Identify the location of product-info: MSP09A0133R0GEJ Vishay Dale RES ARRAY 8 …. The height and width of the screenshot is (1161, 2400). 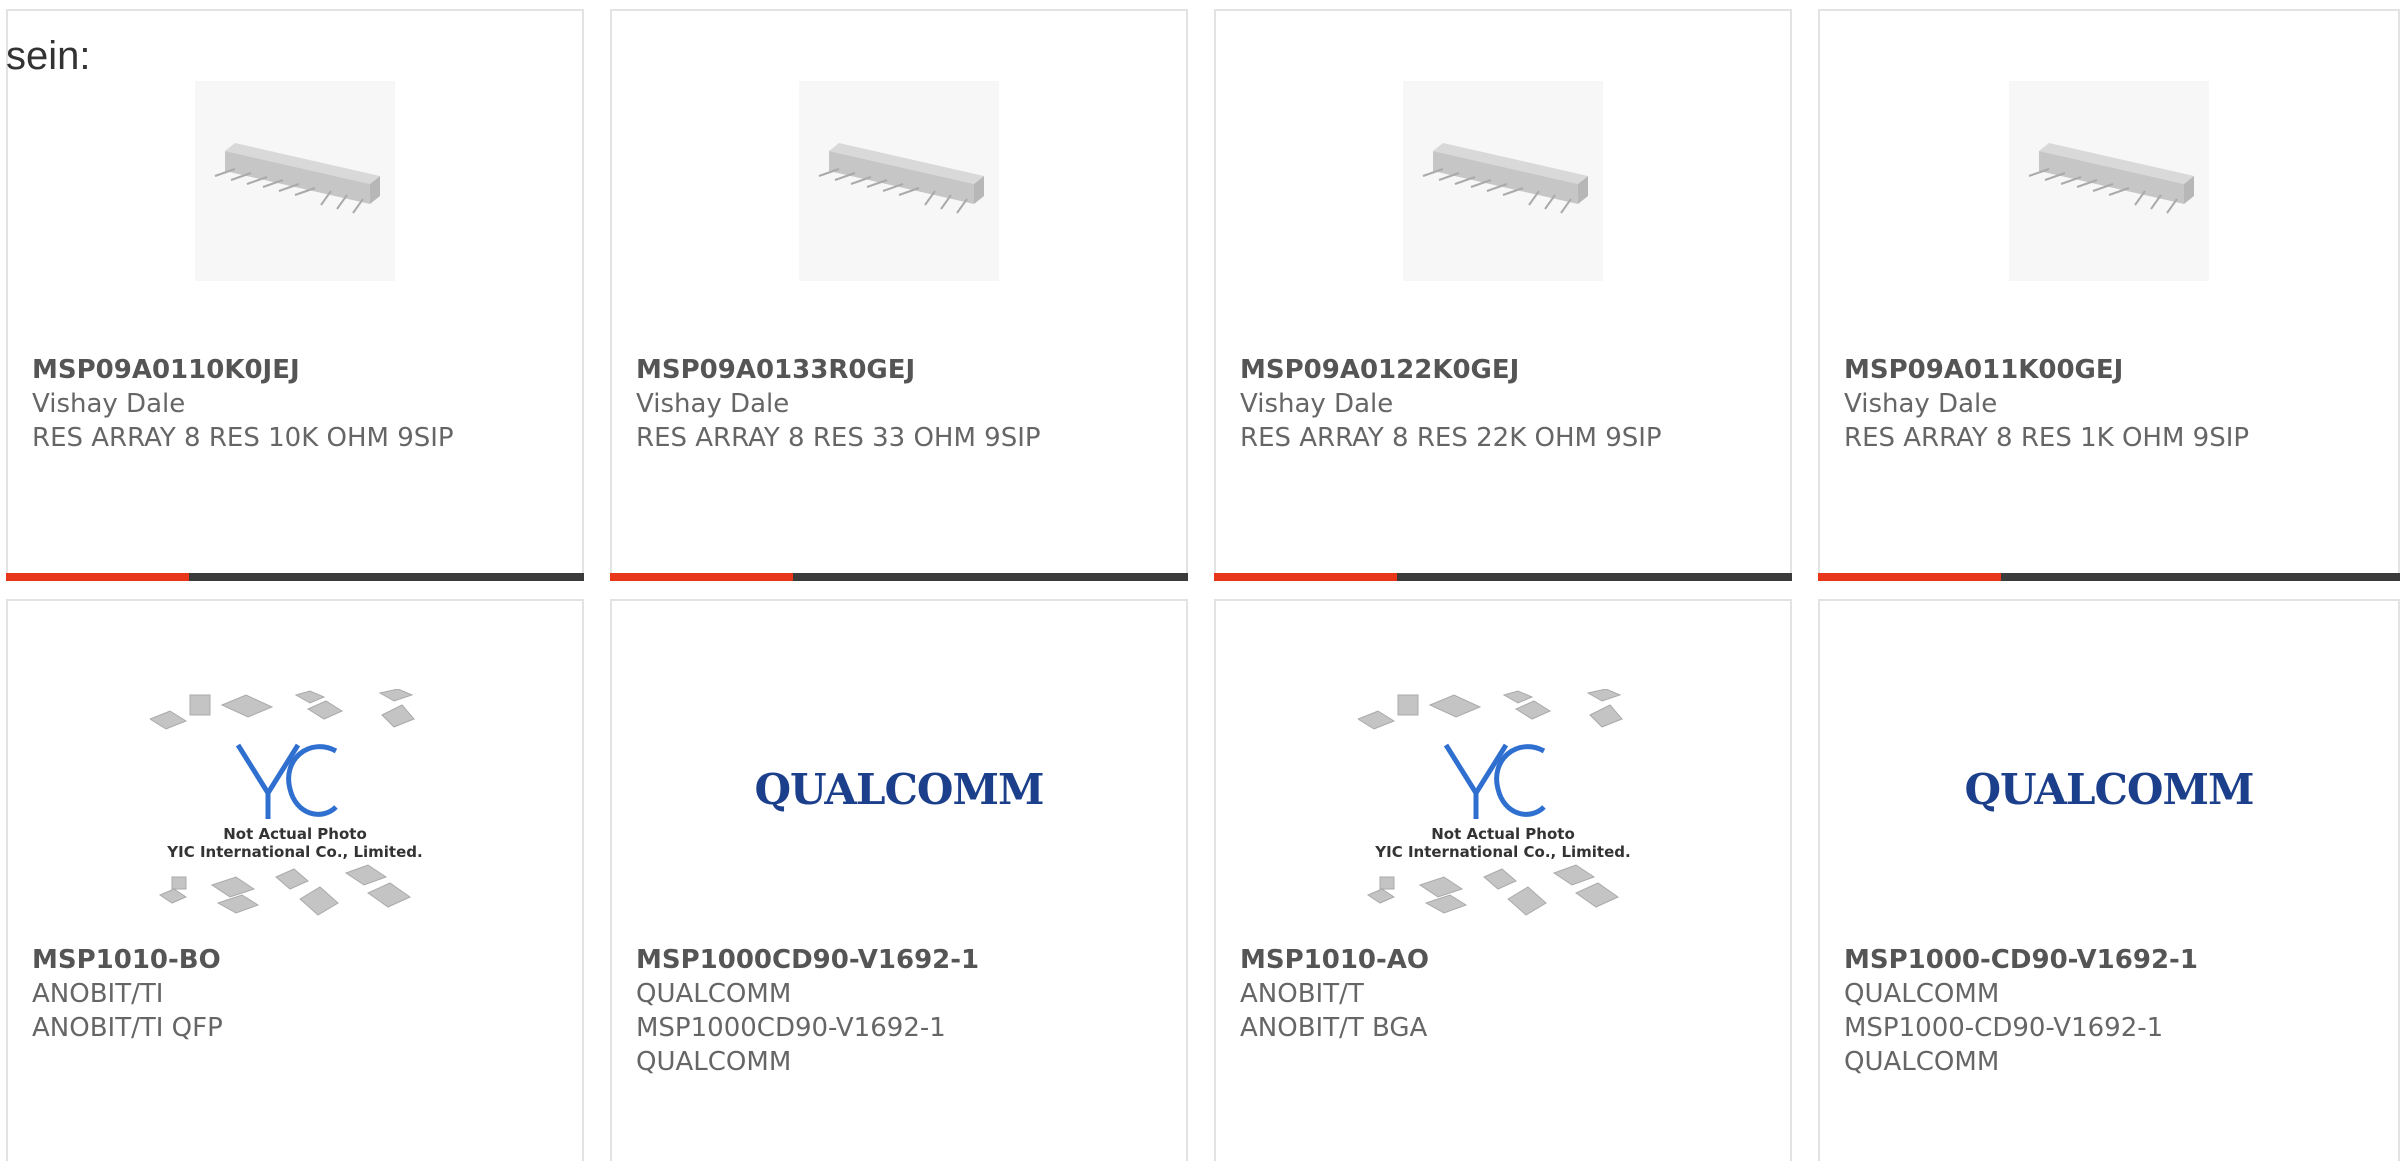
(902, 404).